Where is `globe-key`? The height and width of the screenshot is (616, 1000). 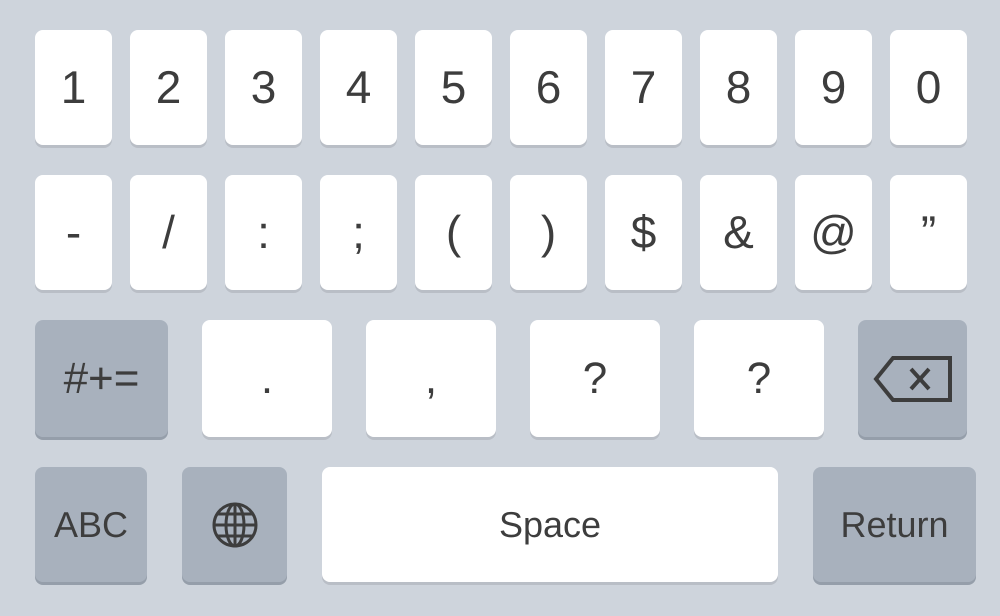
globe-key is located at coordinates (234, 524).